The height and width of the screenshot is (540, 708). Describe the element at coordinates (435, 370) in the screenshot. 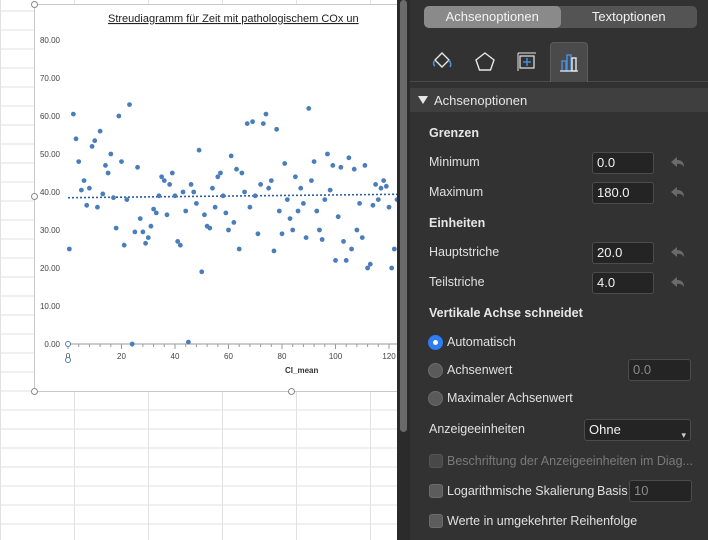

I see `crosses-axis-value-radio` at that location.